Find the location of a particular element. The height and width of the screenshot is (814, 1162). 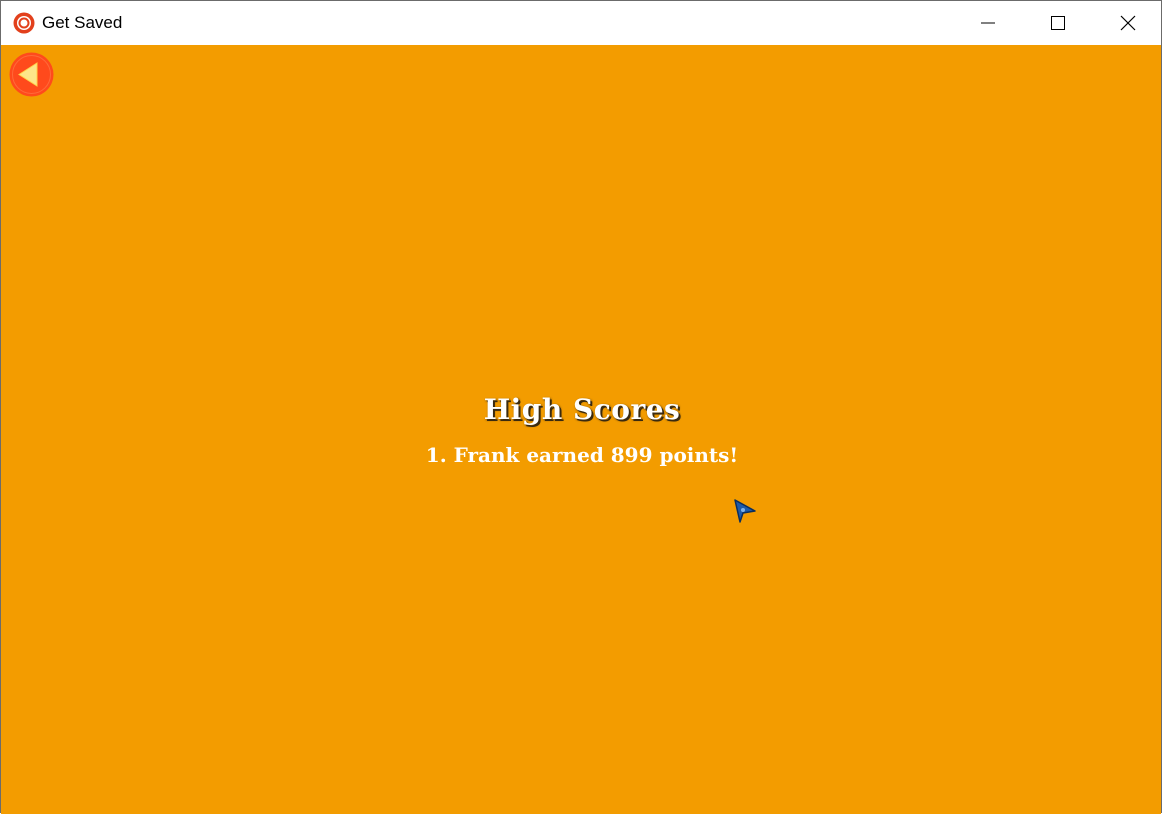

pointer-cursor-icon is located at coordinates (745, 511).